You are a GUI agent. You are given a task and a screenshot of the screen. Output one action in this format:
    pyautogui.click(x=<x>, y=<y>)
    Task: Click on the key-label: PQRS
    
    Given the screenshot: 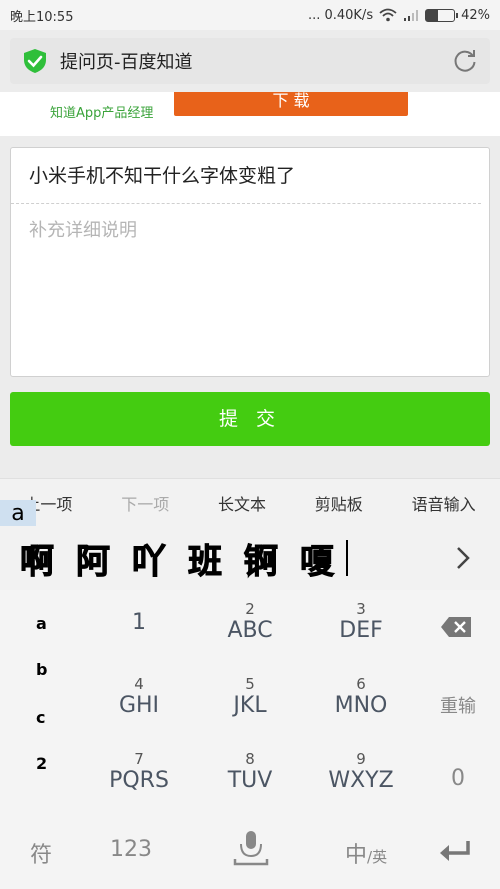 What is the action you would take?
    pyautogui.click(x=139, y=780)
    